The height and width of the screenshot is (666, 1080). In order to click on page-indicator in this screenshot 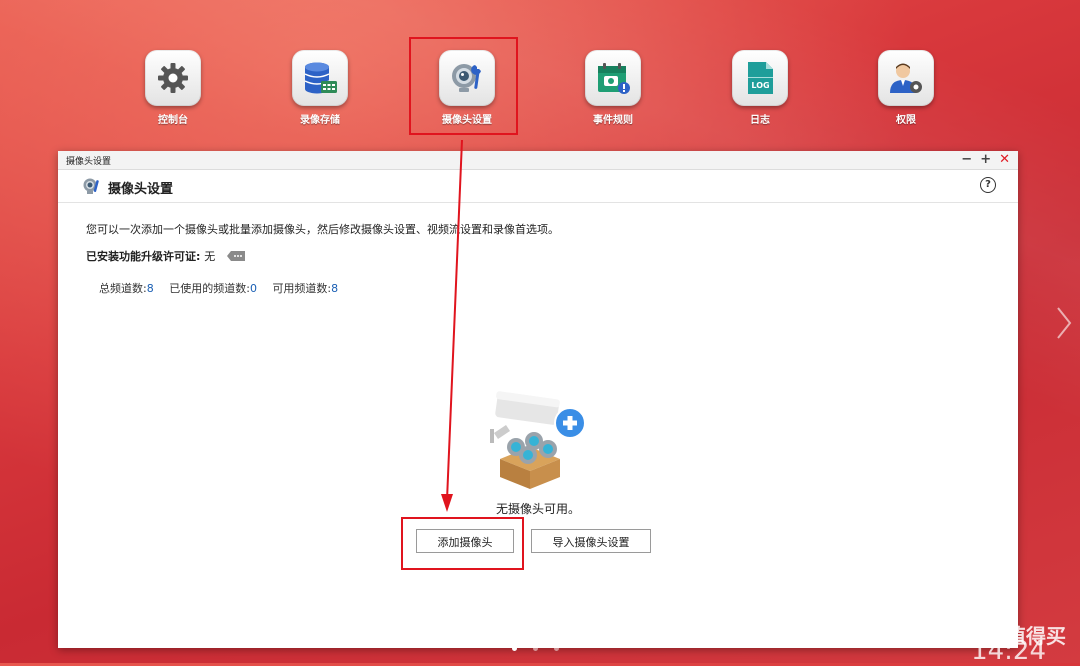, I will do `click(535, 648)`.